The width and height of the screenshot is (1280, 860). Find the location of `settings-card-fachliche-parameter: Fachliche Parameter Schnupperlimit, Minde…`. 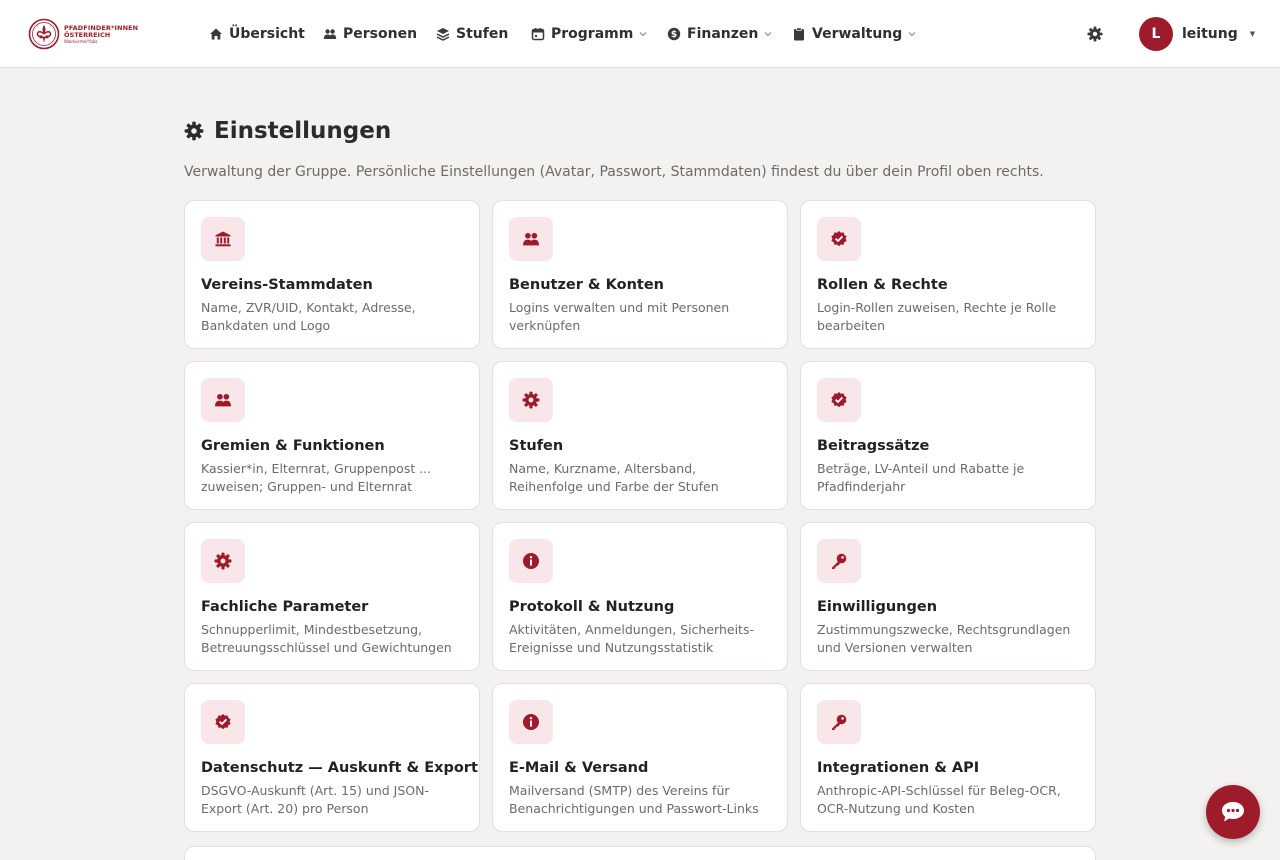

settings-card-fachliche-parameter: Fachliche Parameter Schnupperlimit, Minde… is located at coordinates (332, 596).